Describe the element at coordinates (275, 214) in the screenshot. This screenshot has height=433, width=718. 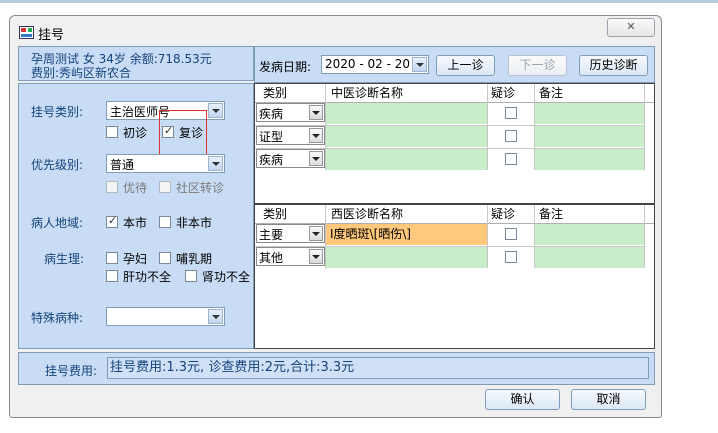
I see `wm-header-type: 类别` at that location.